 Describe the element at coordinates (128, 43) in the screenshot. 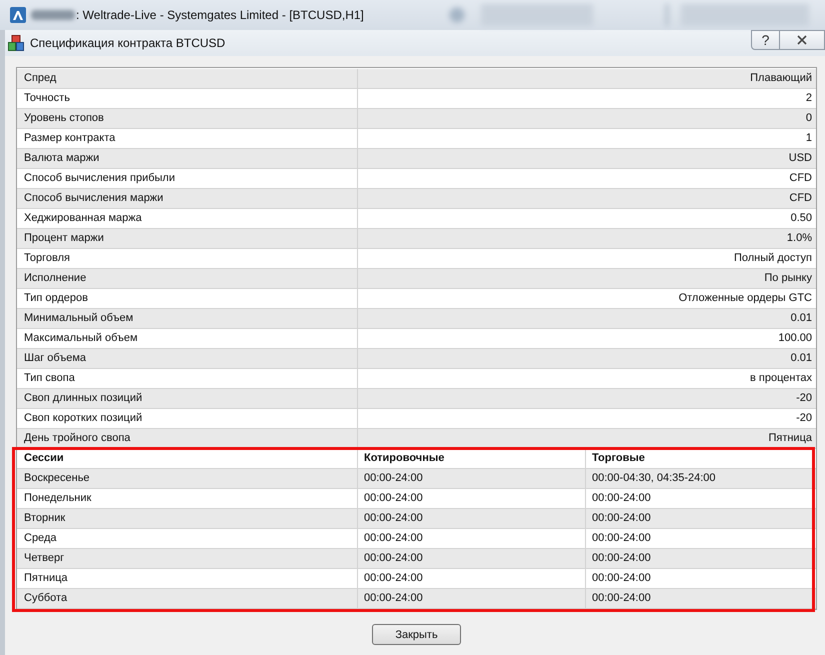

I see `dialog-title: Спецификация контракта BTCUSD` at that location.